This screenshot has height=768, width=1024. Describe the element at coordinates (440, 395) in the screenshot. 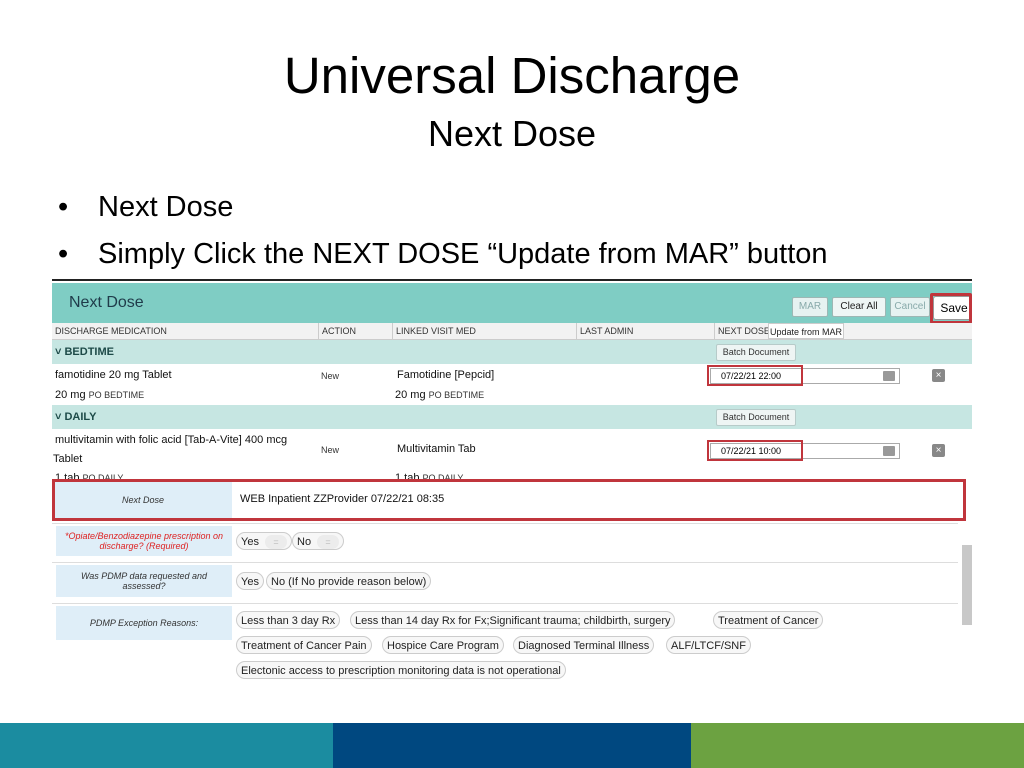

I see `linked-med-dose: 20 mg PO BEDTIME` at that location.